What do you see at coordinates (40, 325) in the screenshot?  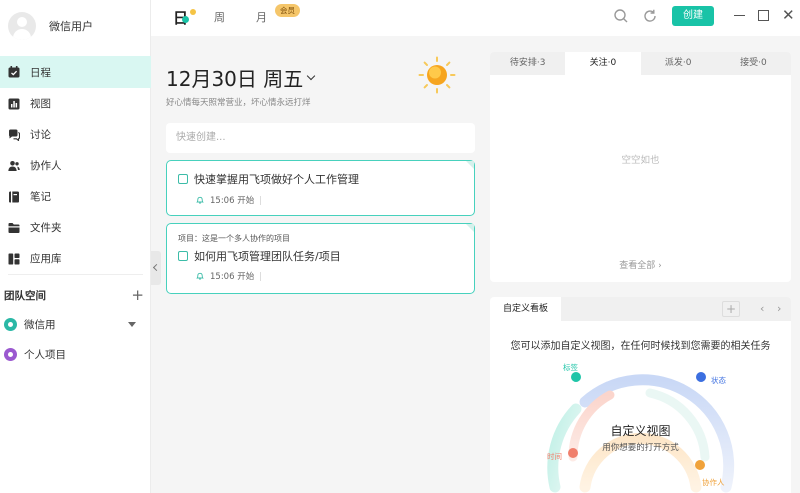 I see `team-item-label: 微信用` at bounding box center [40, 325].